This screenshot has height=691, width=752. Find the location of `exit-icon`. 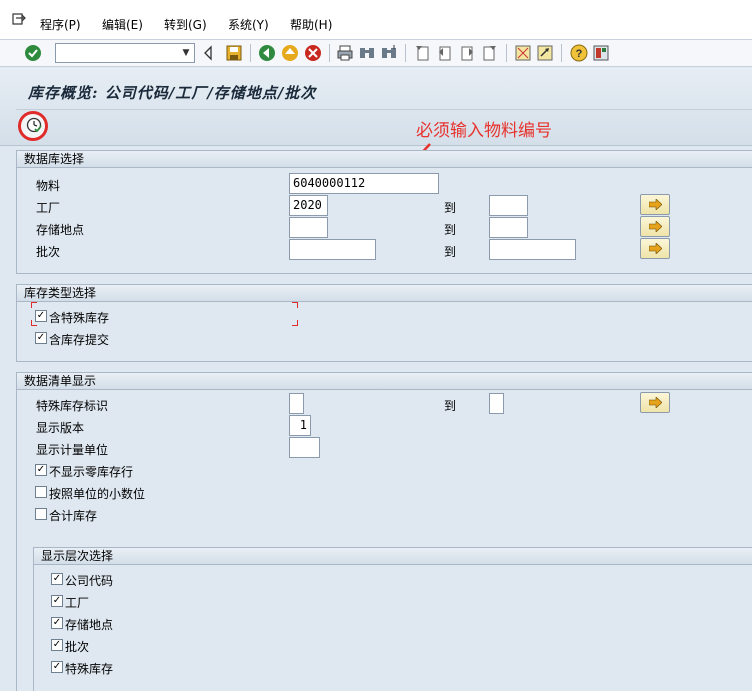

exit-icon is located at coordinates (290, 53).